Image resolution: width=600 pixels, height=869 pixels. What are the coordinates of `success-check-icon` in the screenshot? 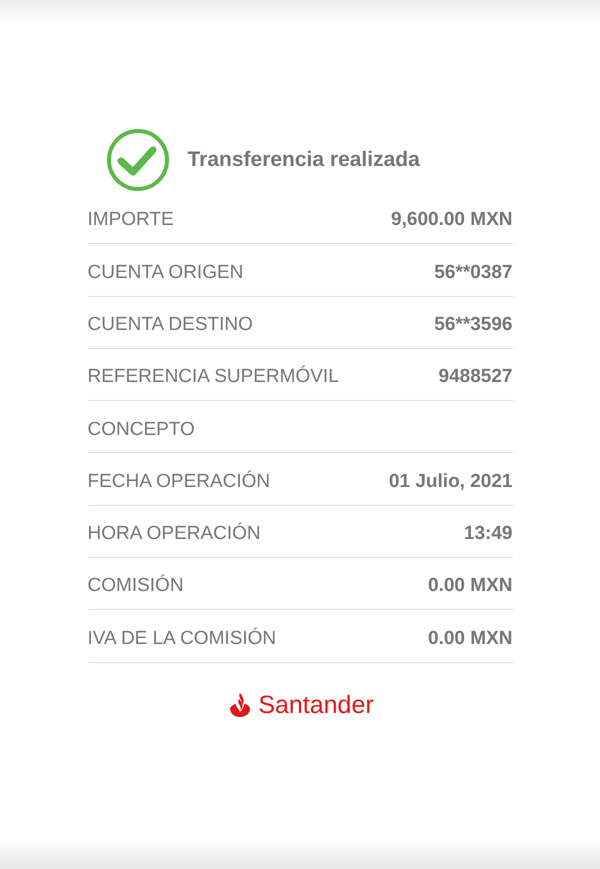 It's located at (138, 160).